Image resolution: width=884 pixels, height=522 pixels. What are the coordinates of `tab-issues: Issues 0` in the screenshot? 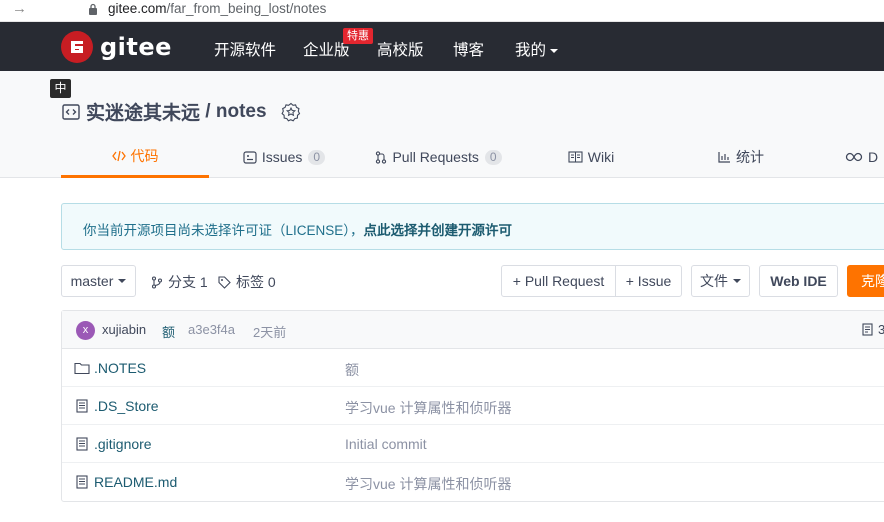 It's located at (284, 157).